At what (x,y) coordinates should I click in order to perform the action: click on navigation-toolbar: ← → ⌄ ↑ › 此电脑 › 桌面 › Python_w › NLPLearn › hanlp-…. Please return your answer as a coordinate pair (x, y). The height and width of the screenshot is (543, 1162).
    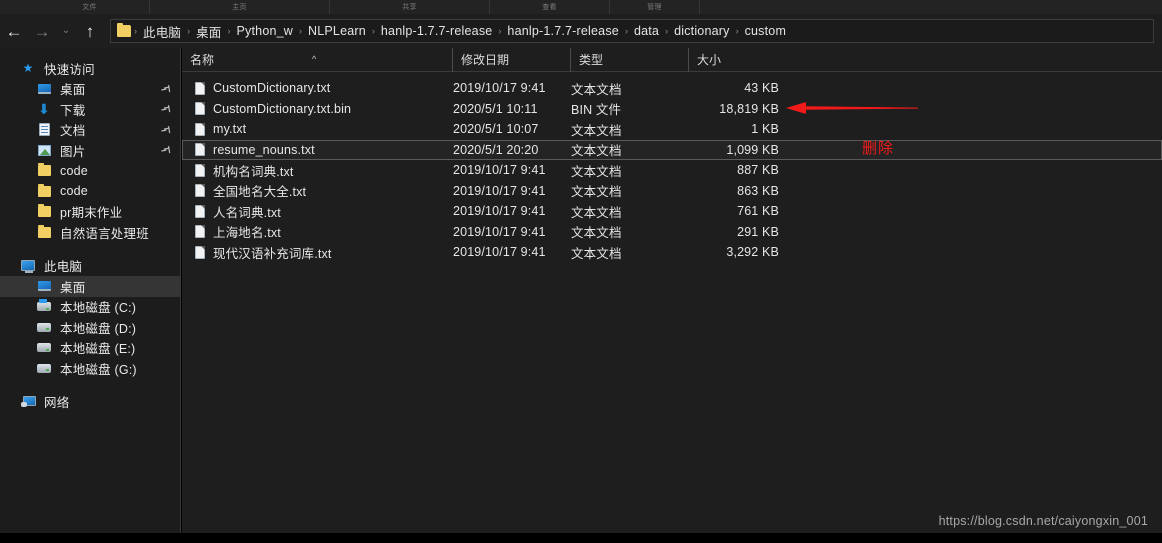
    Looking at the image, I should click on (581, 31).